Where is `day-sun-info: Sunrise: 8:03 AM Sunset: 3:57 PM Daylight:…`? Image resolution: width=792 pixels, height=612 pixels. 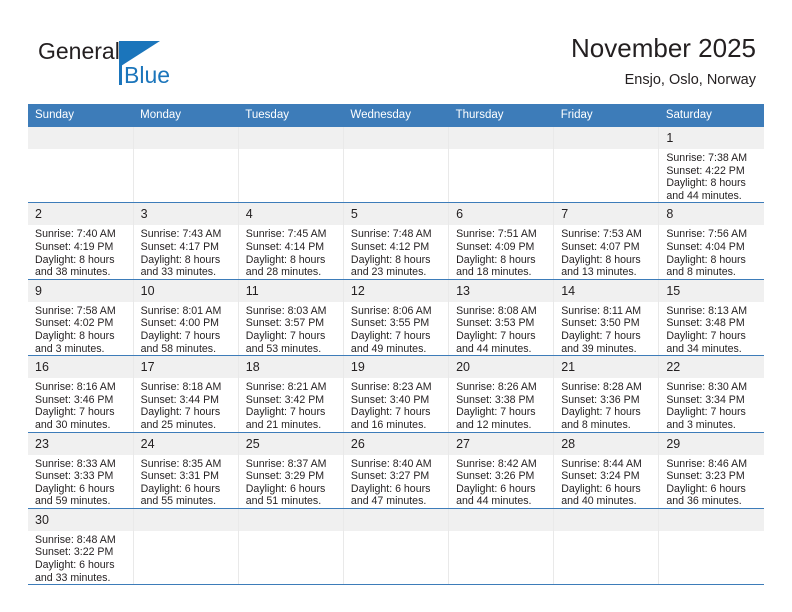 day-sun-info: Sunrise: 8:03 AM Sunset: 3:57 PM Daylight:… is located at coordinates (291, 328).